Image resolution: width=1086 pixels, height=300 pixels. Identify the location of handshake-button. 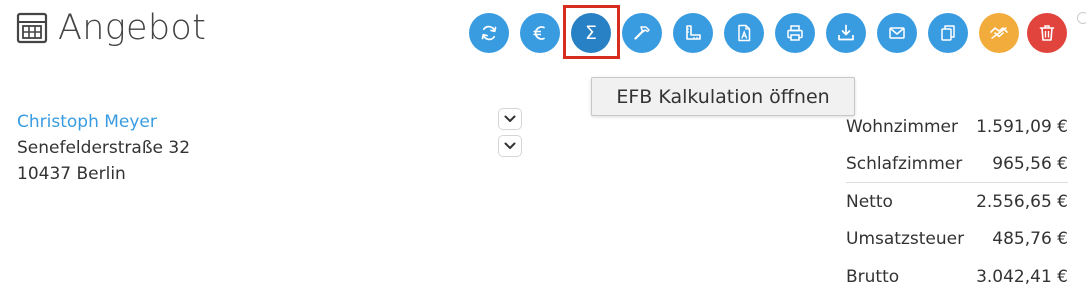
(999, 33).